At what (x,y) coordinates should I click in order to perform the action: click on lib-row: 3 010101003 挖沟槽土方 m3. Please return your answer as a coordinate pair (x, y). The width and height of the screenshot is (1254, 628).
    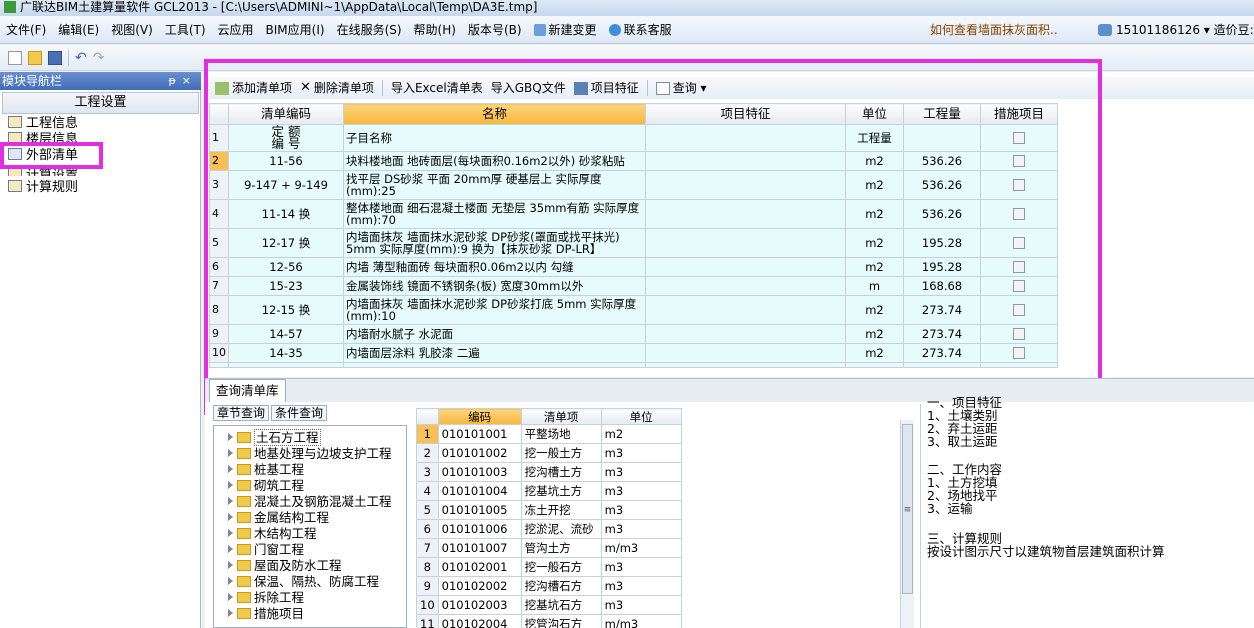
    Looking at the image, I should click on (549, 472).